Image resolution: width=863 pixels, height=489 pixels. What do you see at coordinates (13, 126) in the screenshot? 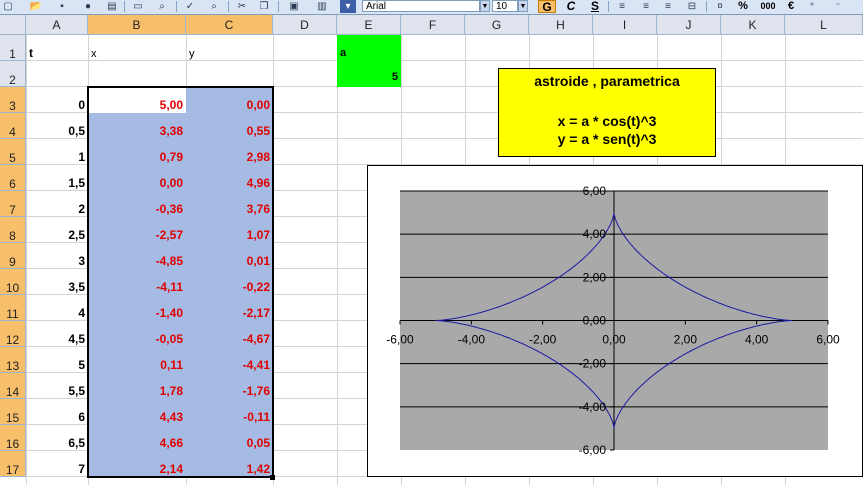
I see `row-header-4: 4` at bounding box center [13, 126].